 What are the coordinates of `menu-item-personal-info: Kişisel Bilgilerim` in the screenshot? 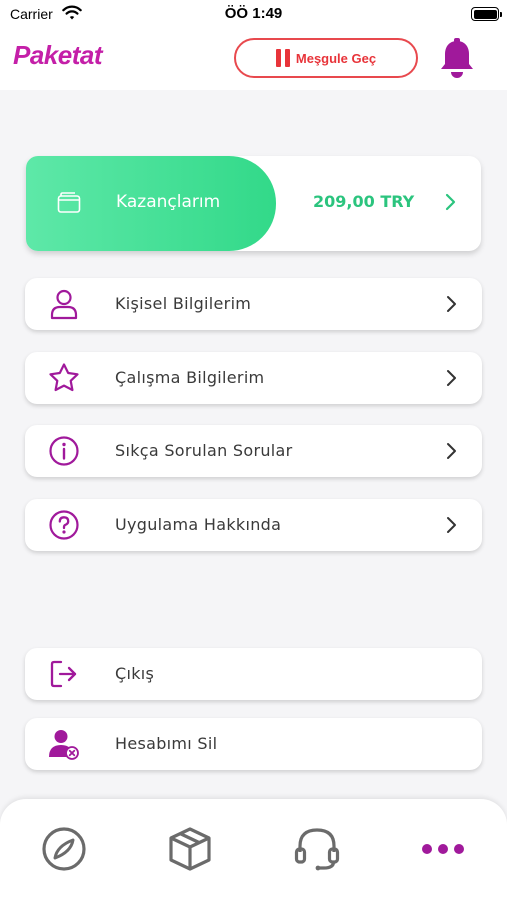 It's located at (253, 304).